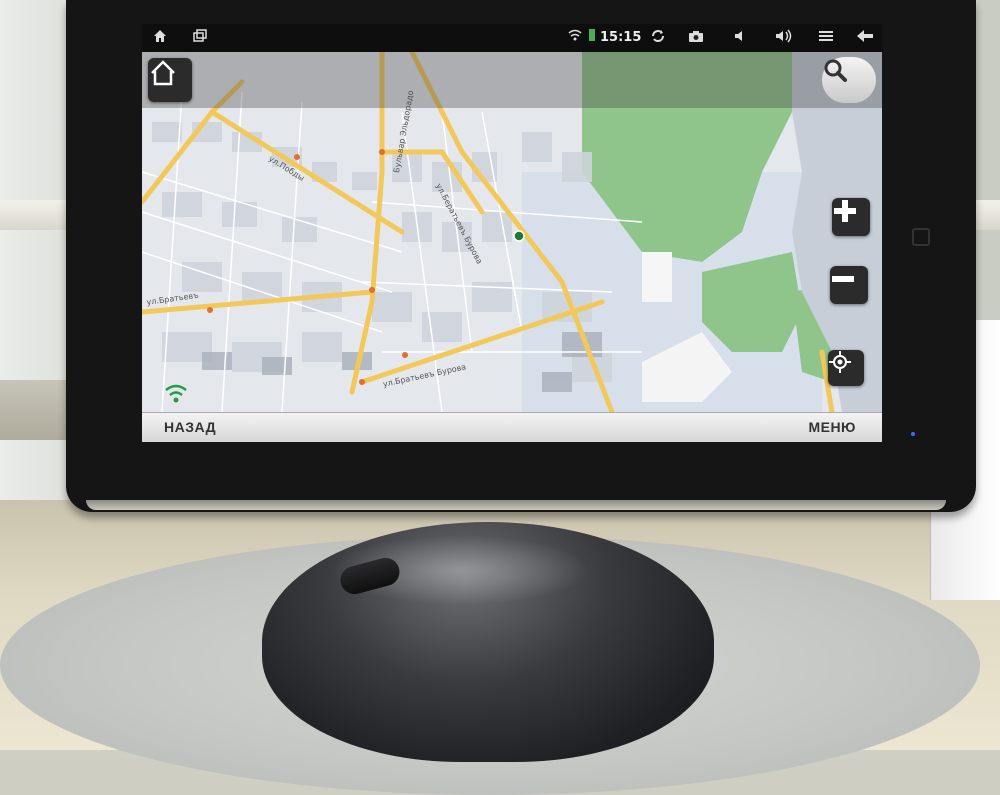 The image size is (1000, 795). I want to click on zoom-out-button, so click(849, 285).